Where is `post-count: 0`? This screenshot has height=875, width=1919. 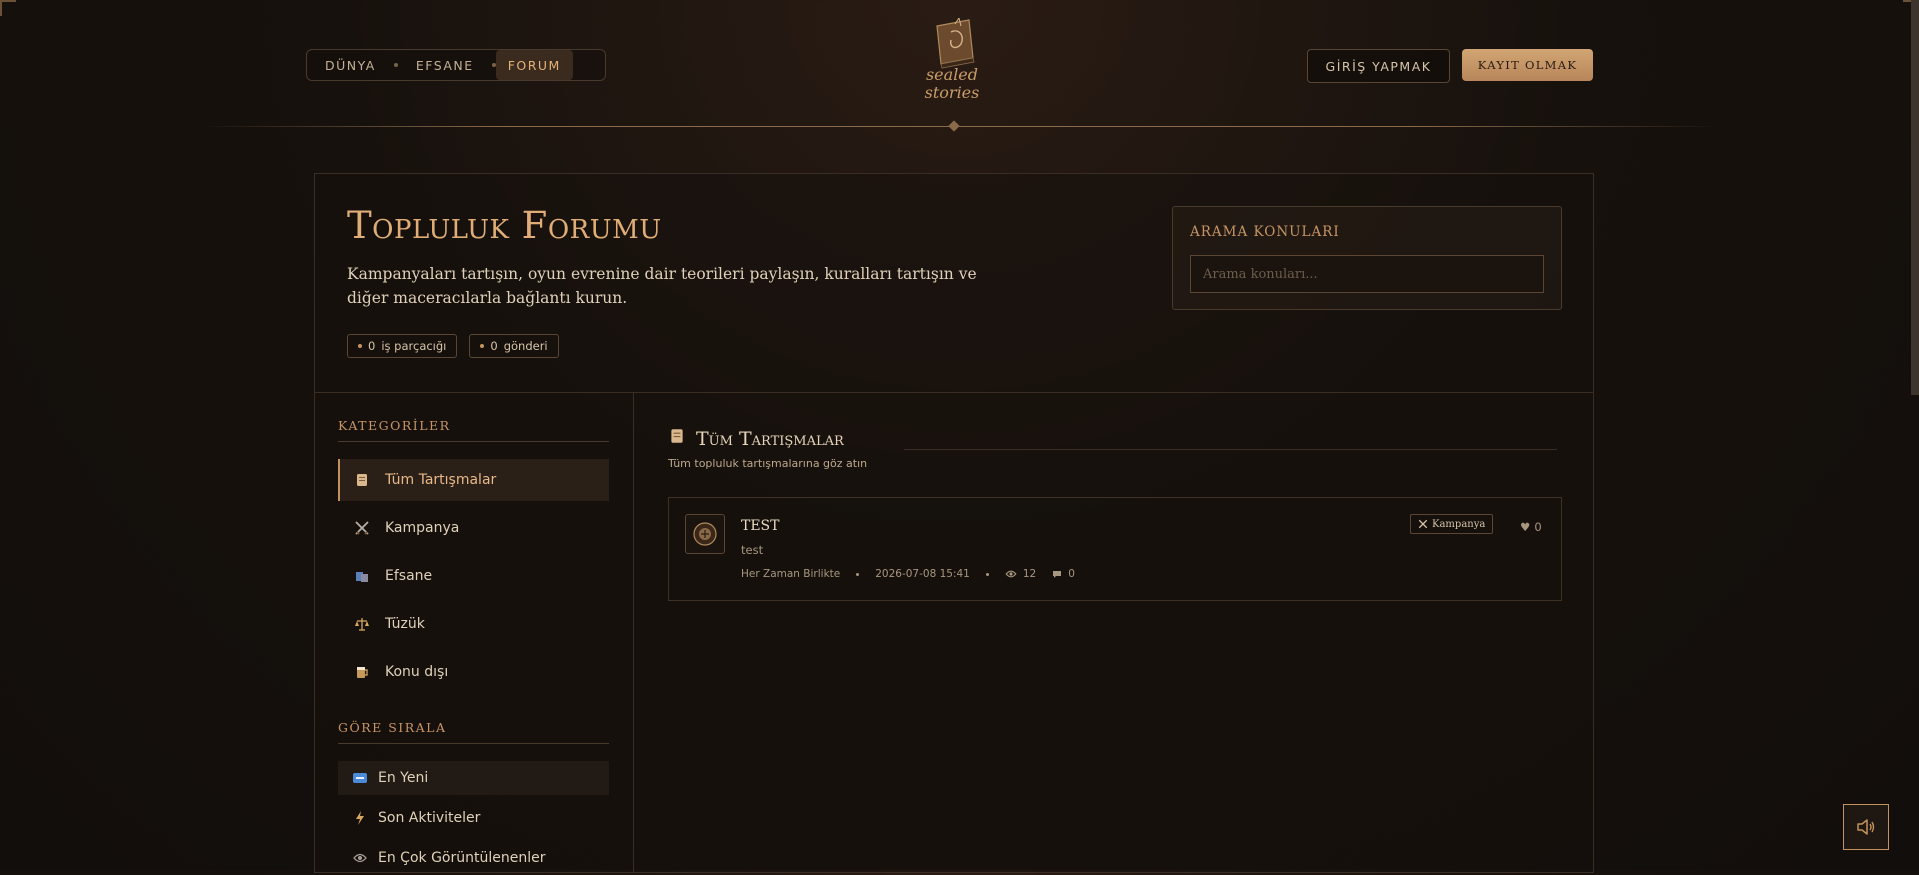
post-count: 0 is located at coordinates (494, 346).